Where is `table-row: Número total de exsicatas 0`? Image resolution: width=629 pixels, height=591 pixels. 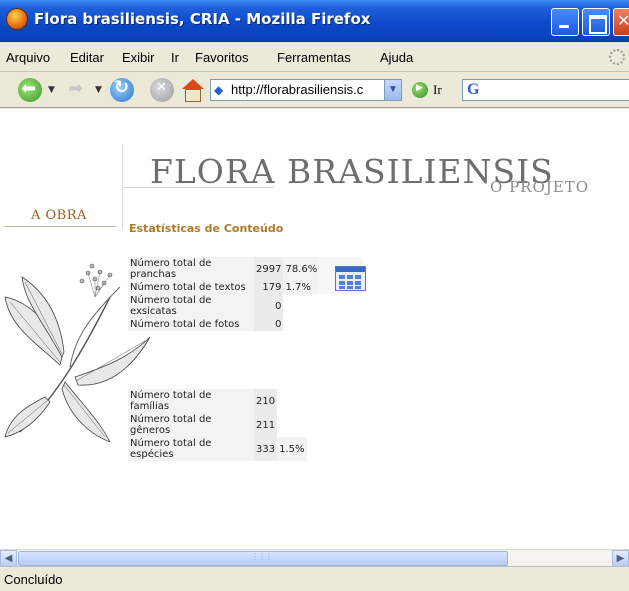
table-row: Número total de exsicatas 0 is located at coordinates (245, 306).